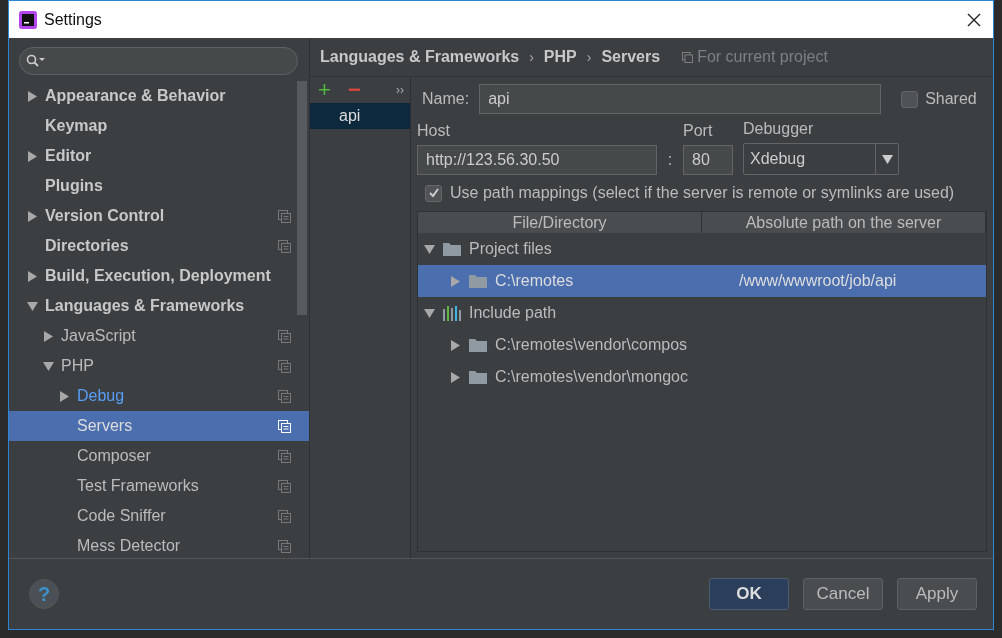 Image resolution: width=1002 pixels, height=638 pixels. What do you see at coordinates (974, 19) in the screenshot?
I see `close-icon` at bounding box center [974, 19].